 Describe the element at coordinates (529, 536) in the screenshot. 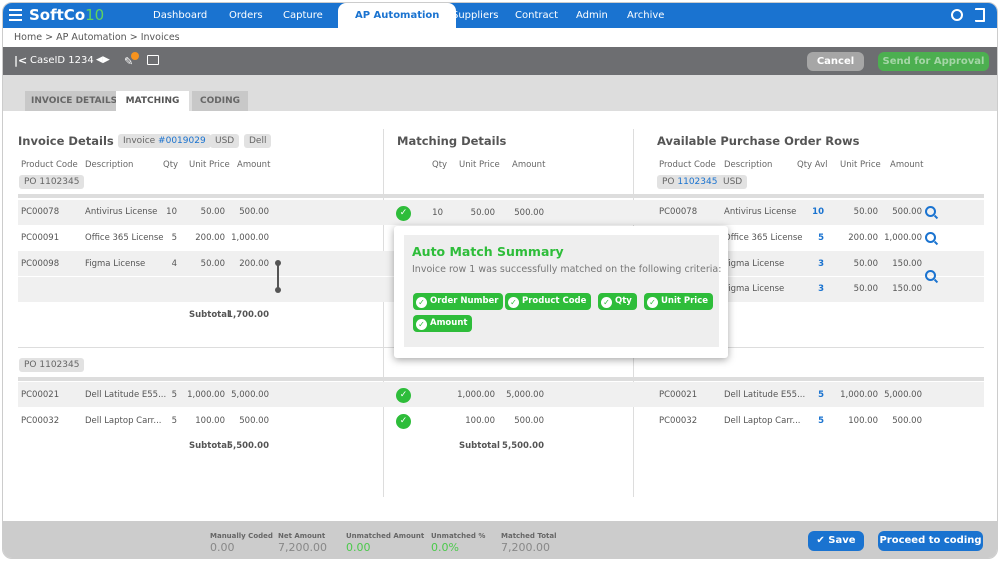

I see `stat-label: Matched Total` at that location.